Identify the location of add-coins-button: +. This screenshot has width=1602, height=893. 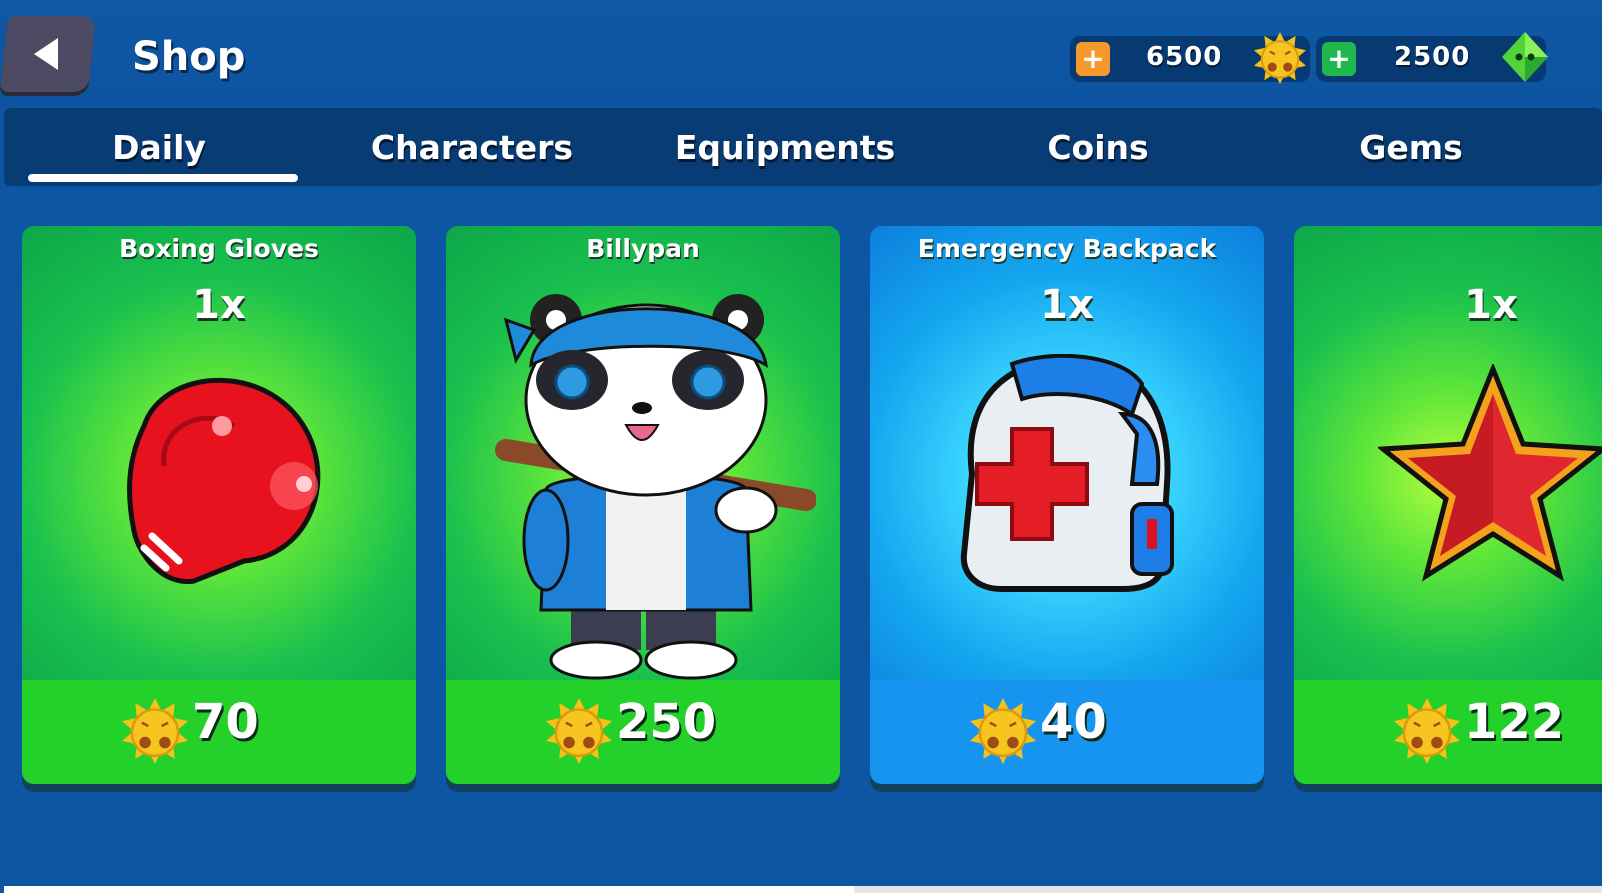
(1093, 59).